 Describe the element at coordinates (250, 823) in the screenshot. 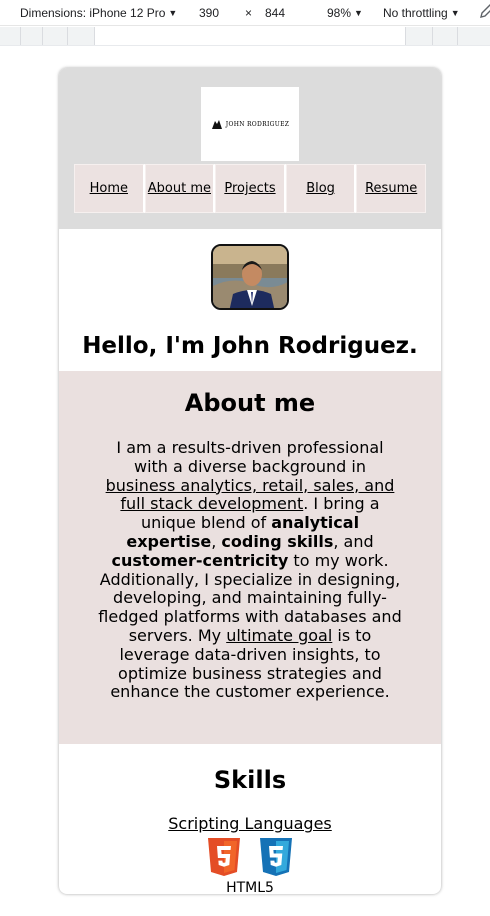

I see `scripting-languages-link: Scripting Languages` at that location.